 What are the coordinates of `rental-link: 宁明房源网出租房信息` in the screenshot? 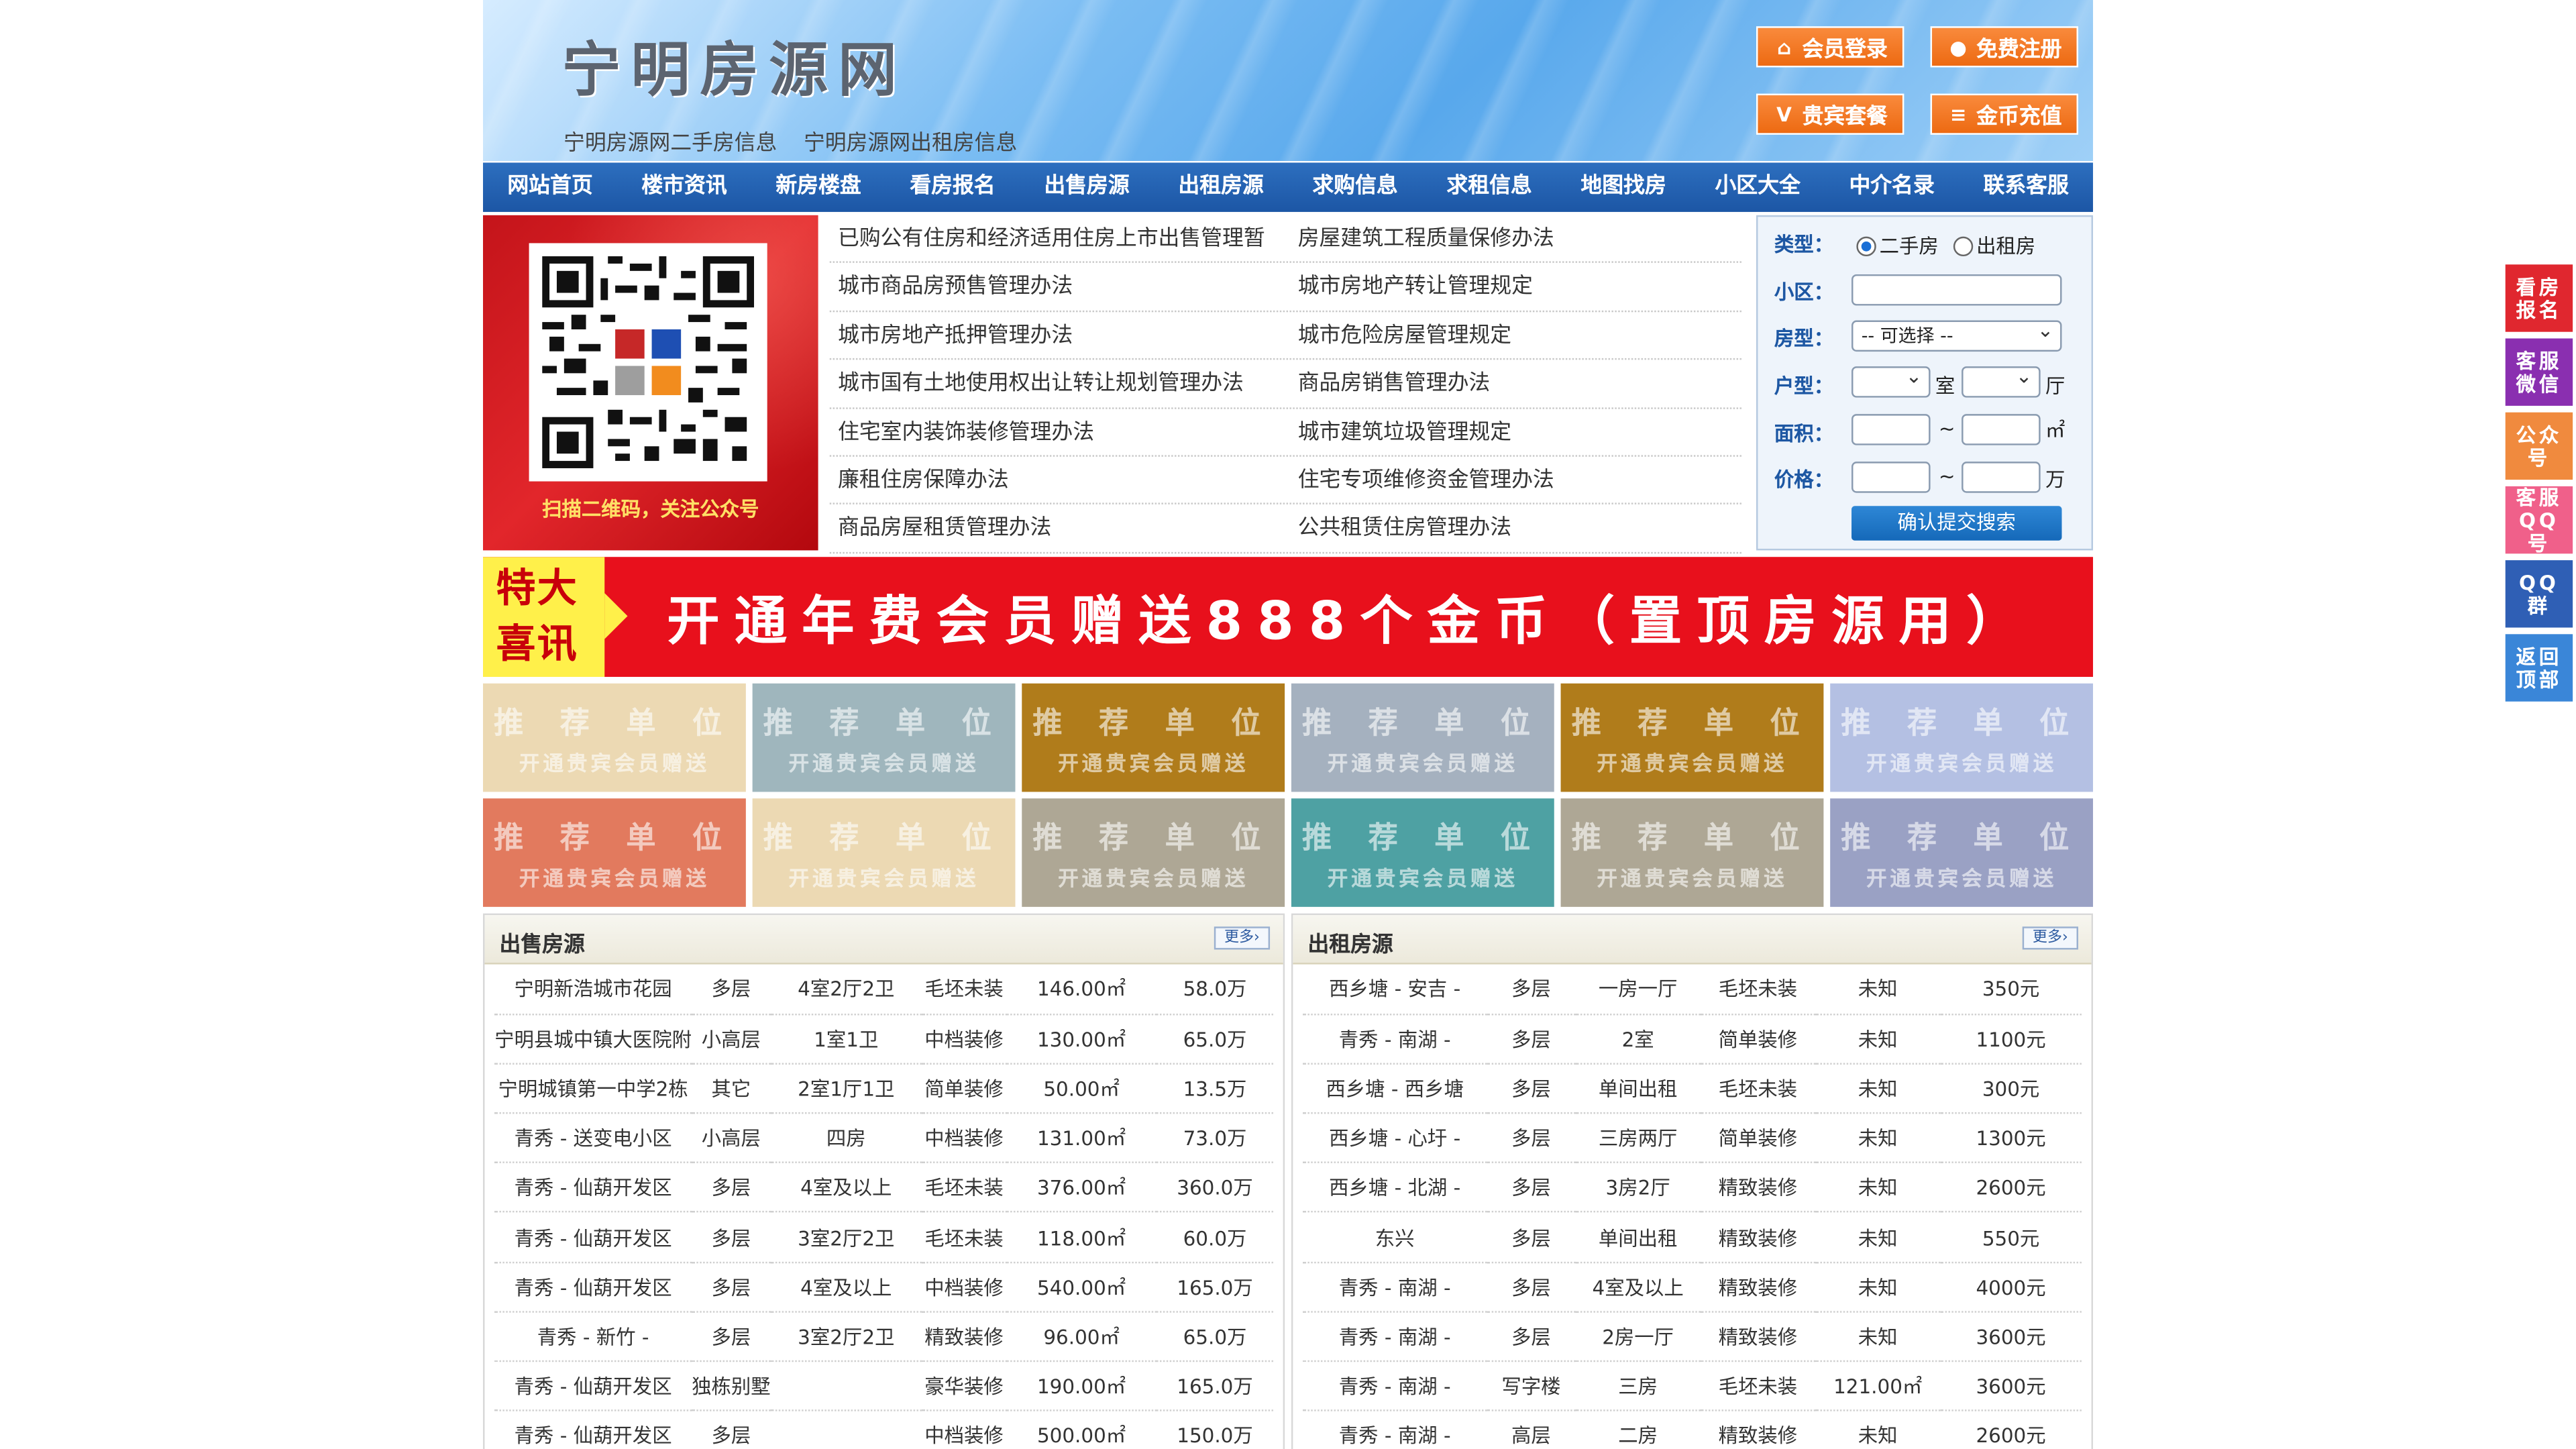 It's located at (910, 143).